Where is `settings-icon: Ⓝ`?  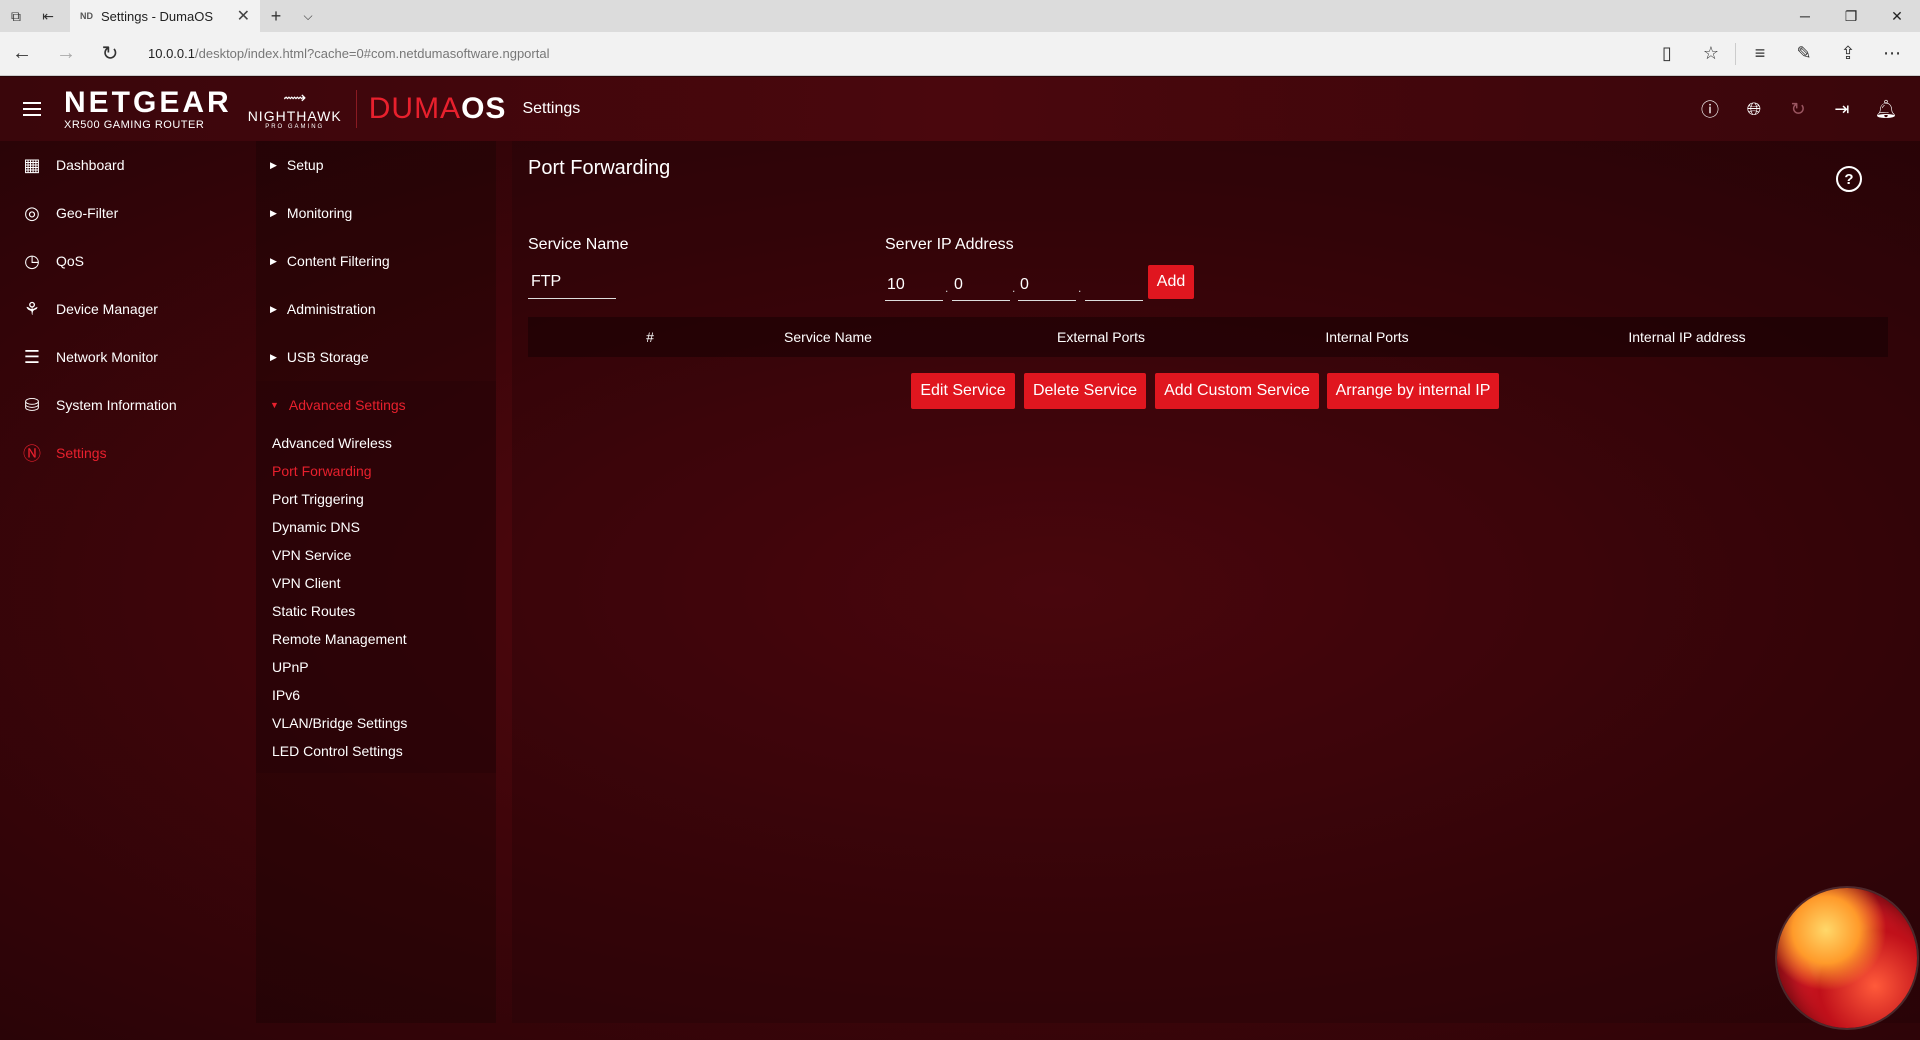 settings-icon: Ⓝ is located at coordinates (32, 454).